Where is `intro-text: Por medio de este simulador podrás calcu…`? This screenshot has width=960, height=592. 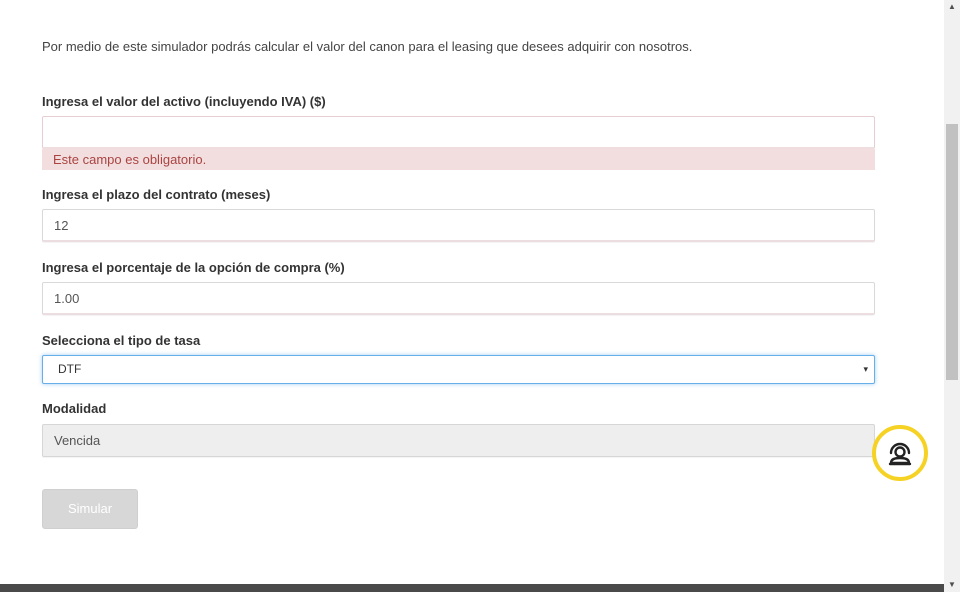 intro-text: Por medio de este simulador podrás calcu… is located at coordinates (367, 46).